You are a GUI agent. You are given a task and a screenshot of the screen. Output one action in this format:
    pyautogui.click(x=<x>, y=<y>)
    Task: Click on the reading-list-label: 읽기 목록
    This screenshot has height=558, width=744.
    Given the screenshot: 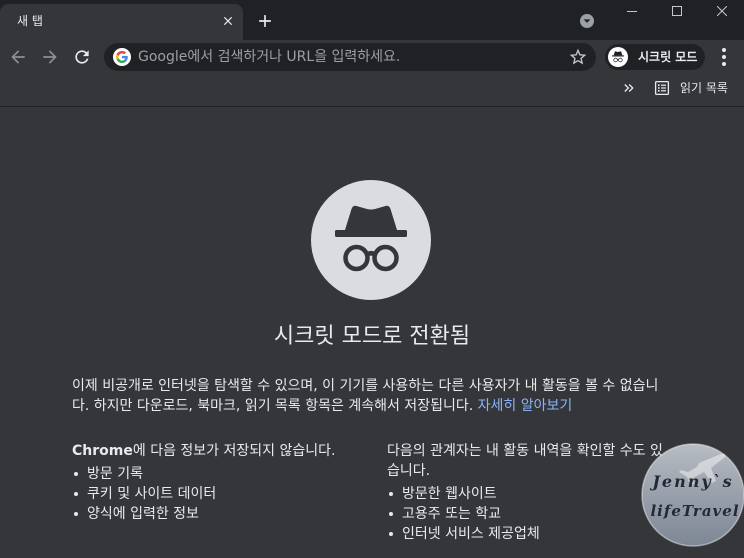 What is the action you would take?
    pyautogui.click(x=704, y=88)
    